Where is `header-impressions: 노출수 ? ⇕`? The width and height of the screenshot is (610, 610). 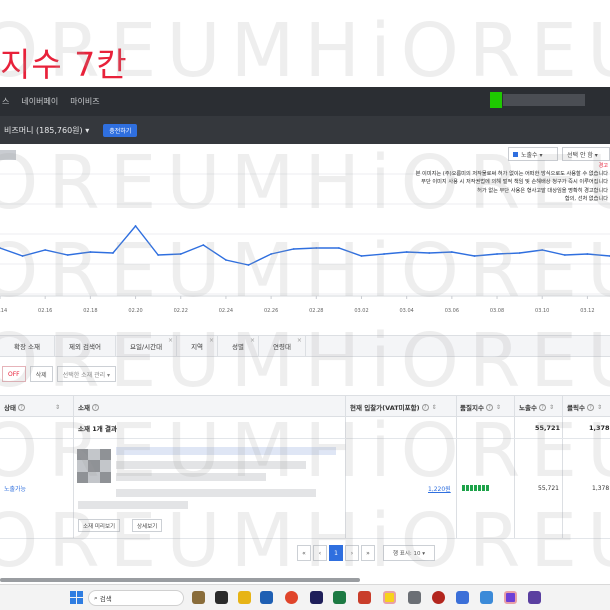
header-impressions: 노출수 ? ⇕ is located at coordinates (536, 407).